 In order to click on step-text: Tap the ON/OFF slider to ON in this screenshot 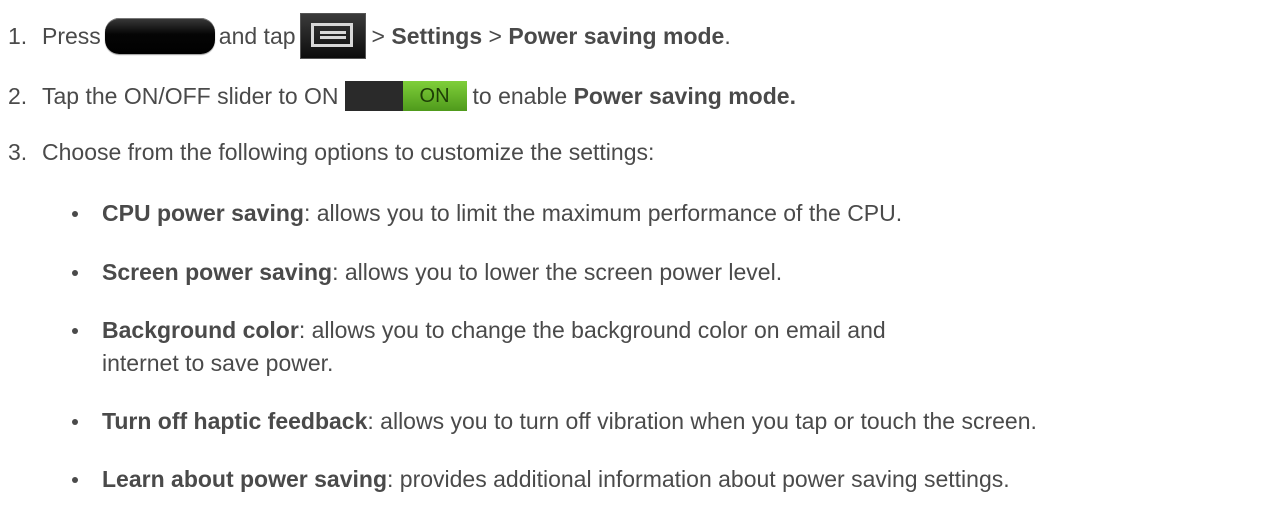, I will do `click(190, 95)`.